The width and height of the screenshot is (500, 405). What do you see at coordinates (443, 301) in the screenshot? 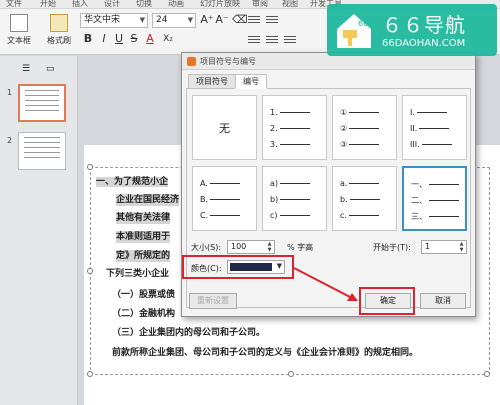
I see `cancel-button: 取消` at bounding box center [443, 301].